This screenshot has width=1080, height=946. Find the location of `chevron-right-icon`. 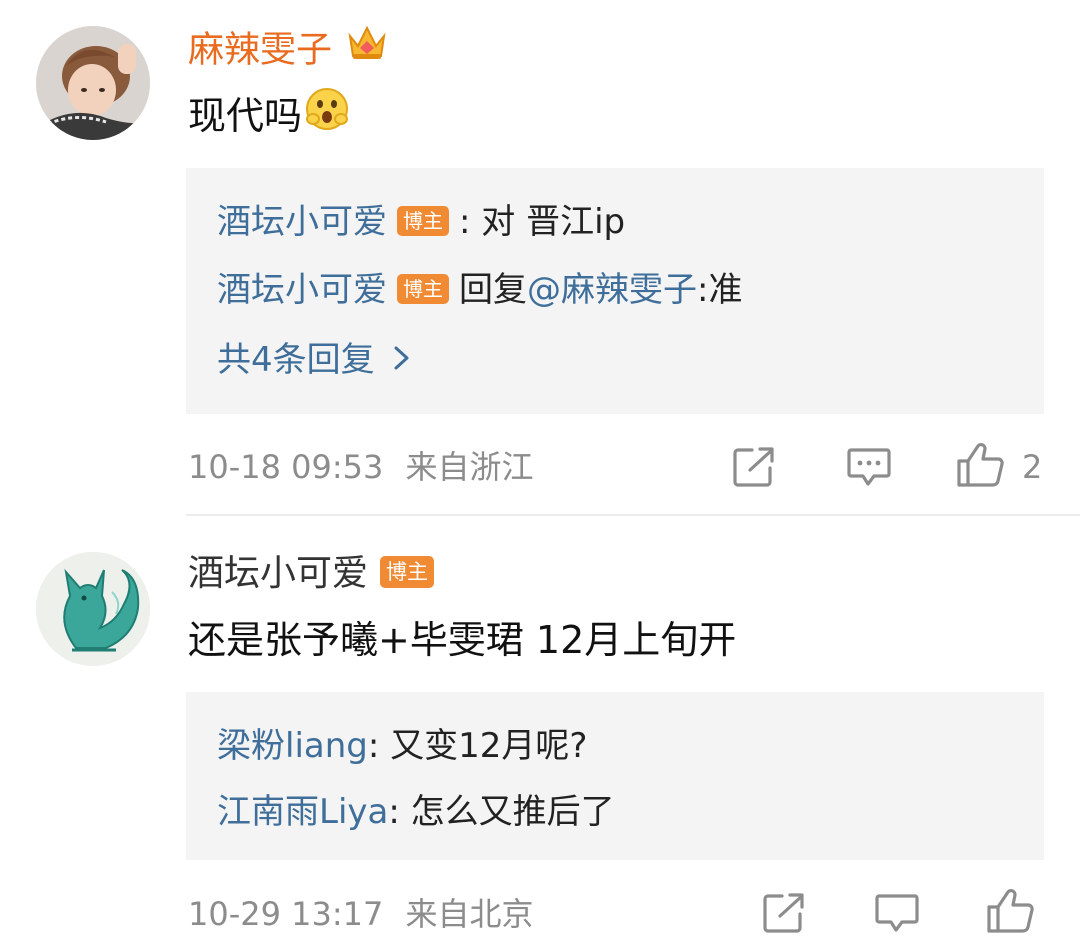

chevron-right-icon is located at coordinates (402, 360).